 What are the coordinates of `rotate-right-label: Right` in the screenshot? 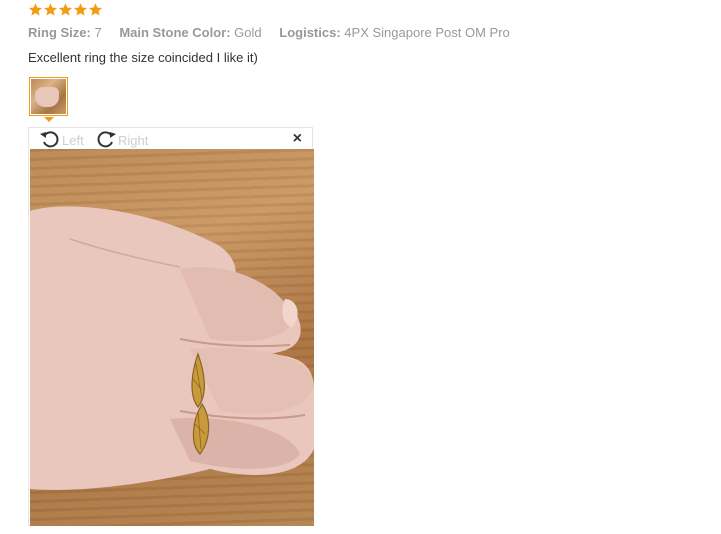 It's located at (133, 140).